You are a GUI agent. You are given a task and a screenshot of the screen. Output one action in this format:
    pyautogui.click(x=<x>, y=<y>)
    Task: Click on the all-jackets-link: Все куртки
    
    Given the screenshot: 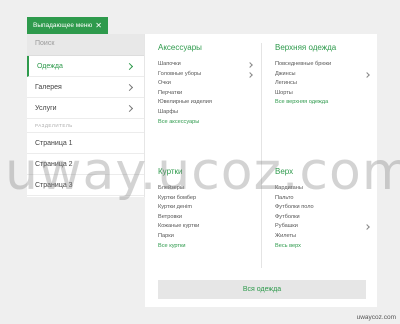 What is the action you would take?
    pyautogui.click(x=208, y=247)
    